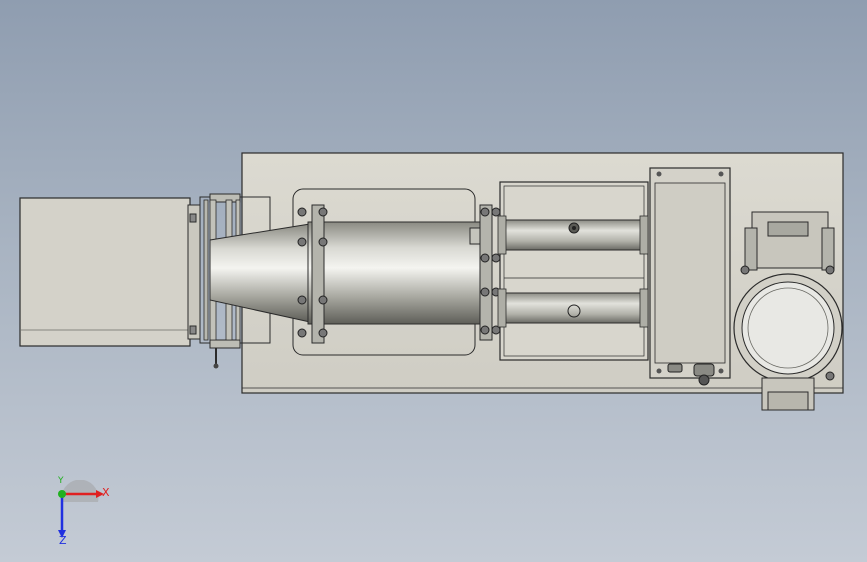 The width and height of the screenshot is (867, 562). I want to click on main-pipe, so click(395, 273).